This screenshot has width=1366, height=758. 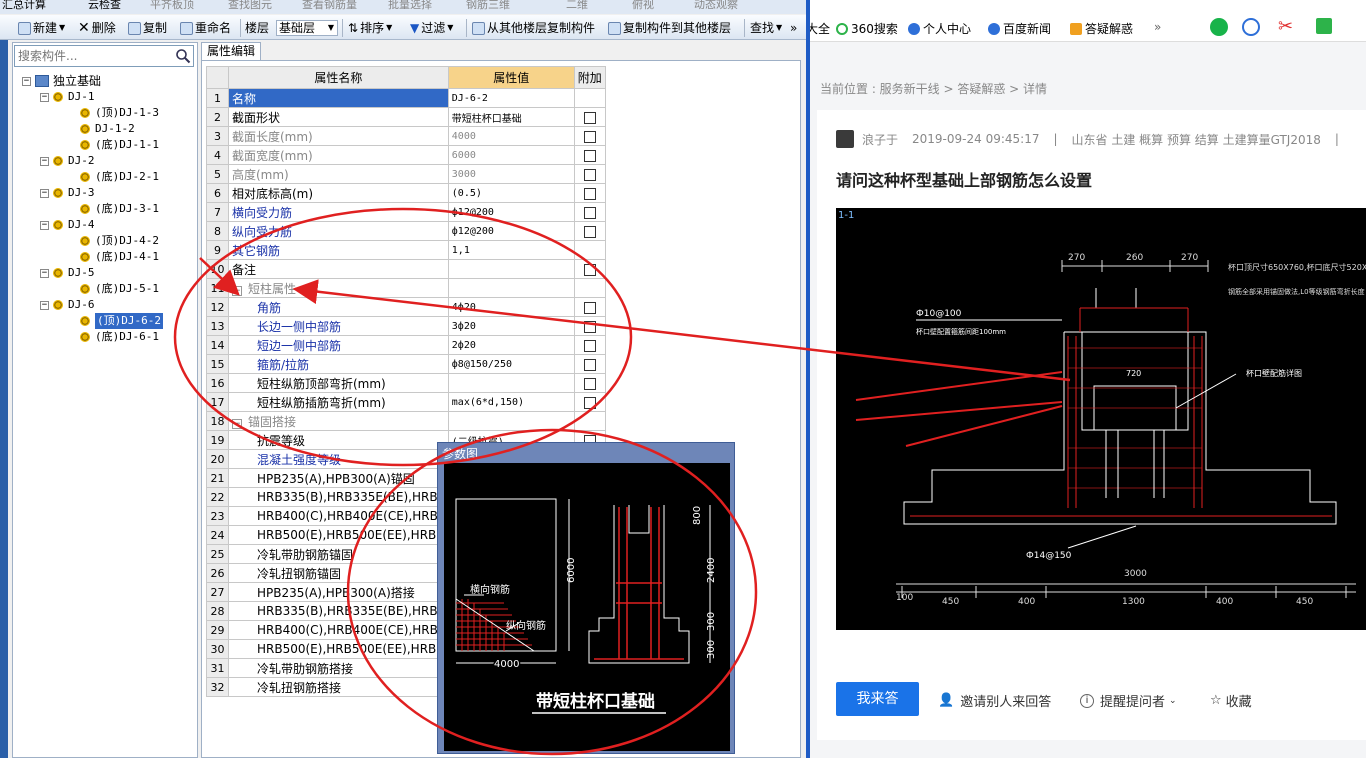 I want to click on toolbar-overflow-button: », so click(x=793, y=28).